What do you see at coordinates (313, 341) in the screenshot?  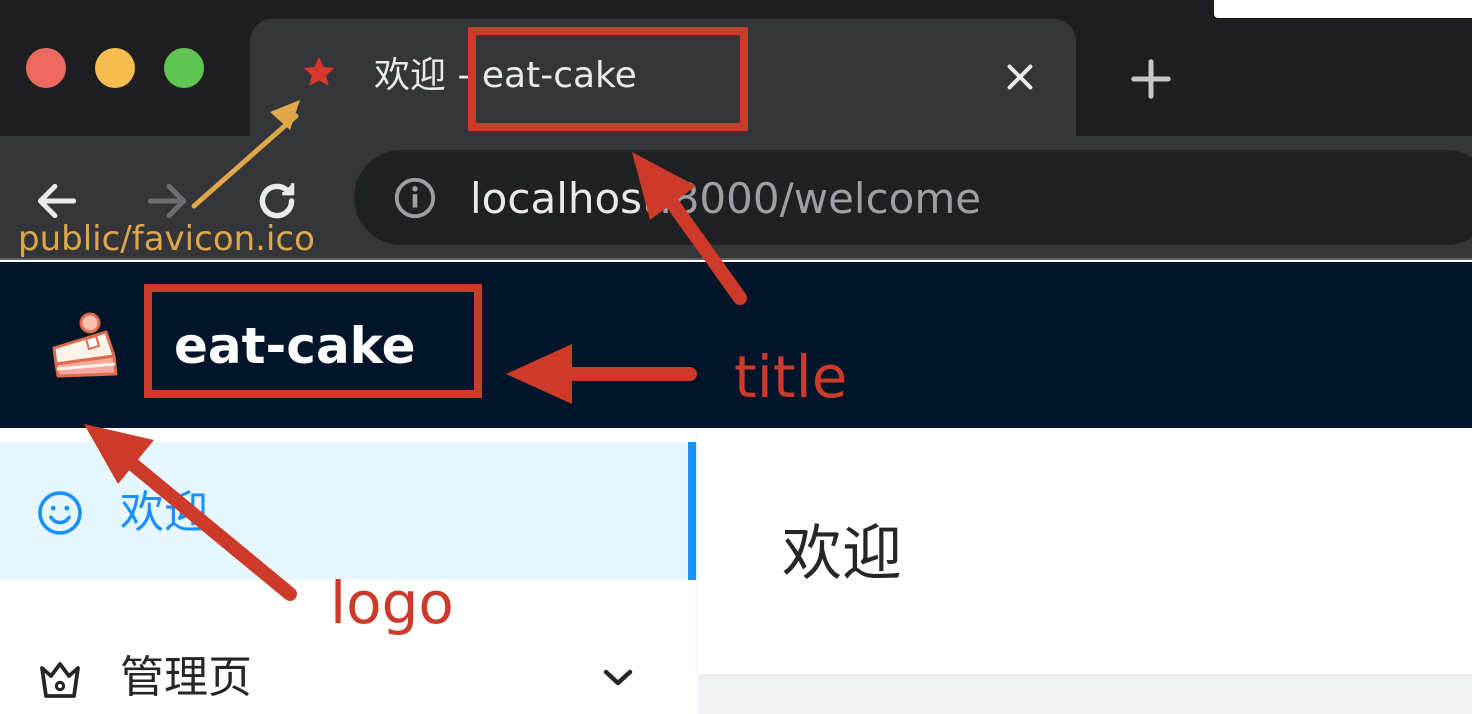 I see `annotation-box-header-title` at bounding box center [313, 341].